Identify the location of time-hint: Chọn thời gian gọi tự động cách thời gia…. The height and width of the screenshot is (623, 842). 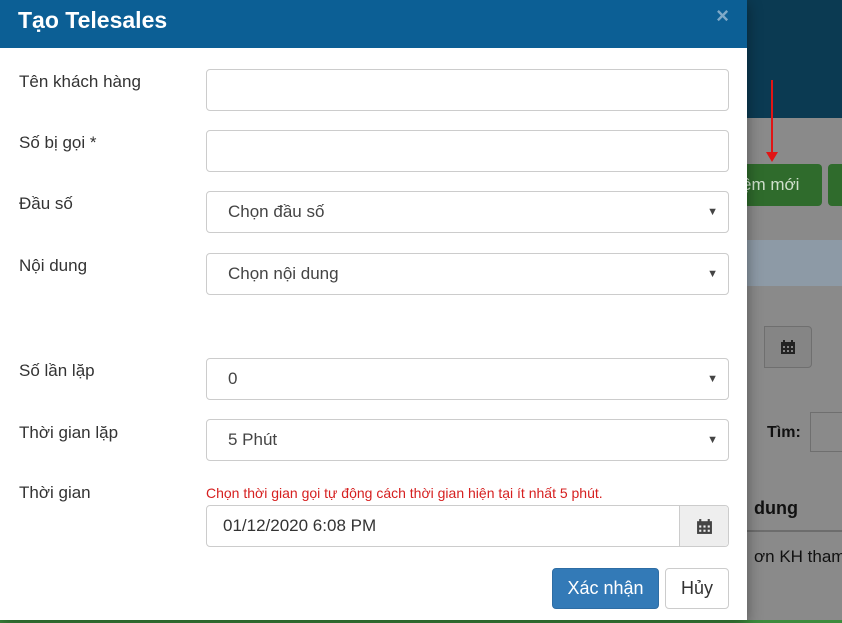
(404, 493).